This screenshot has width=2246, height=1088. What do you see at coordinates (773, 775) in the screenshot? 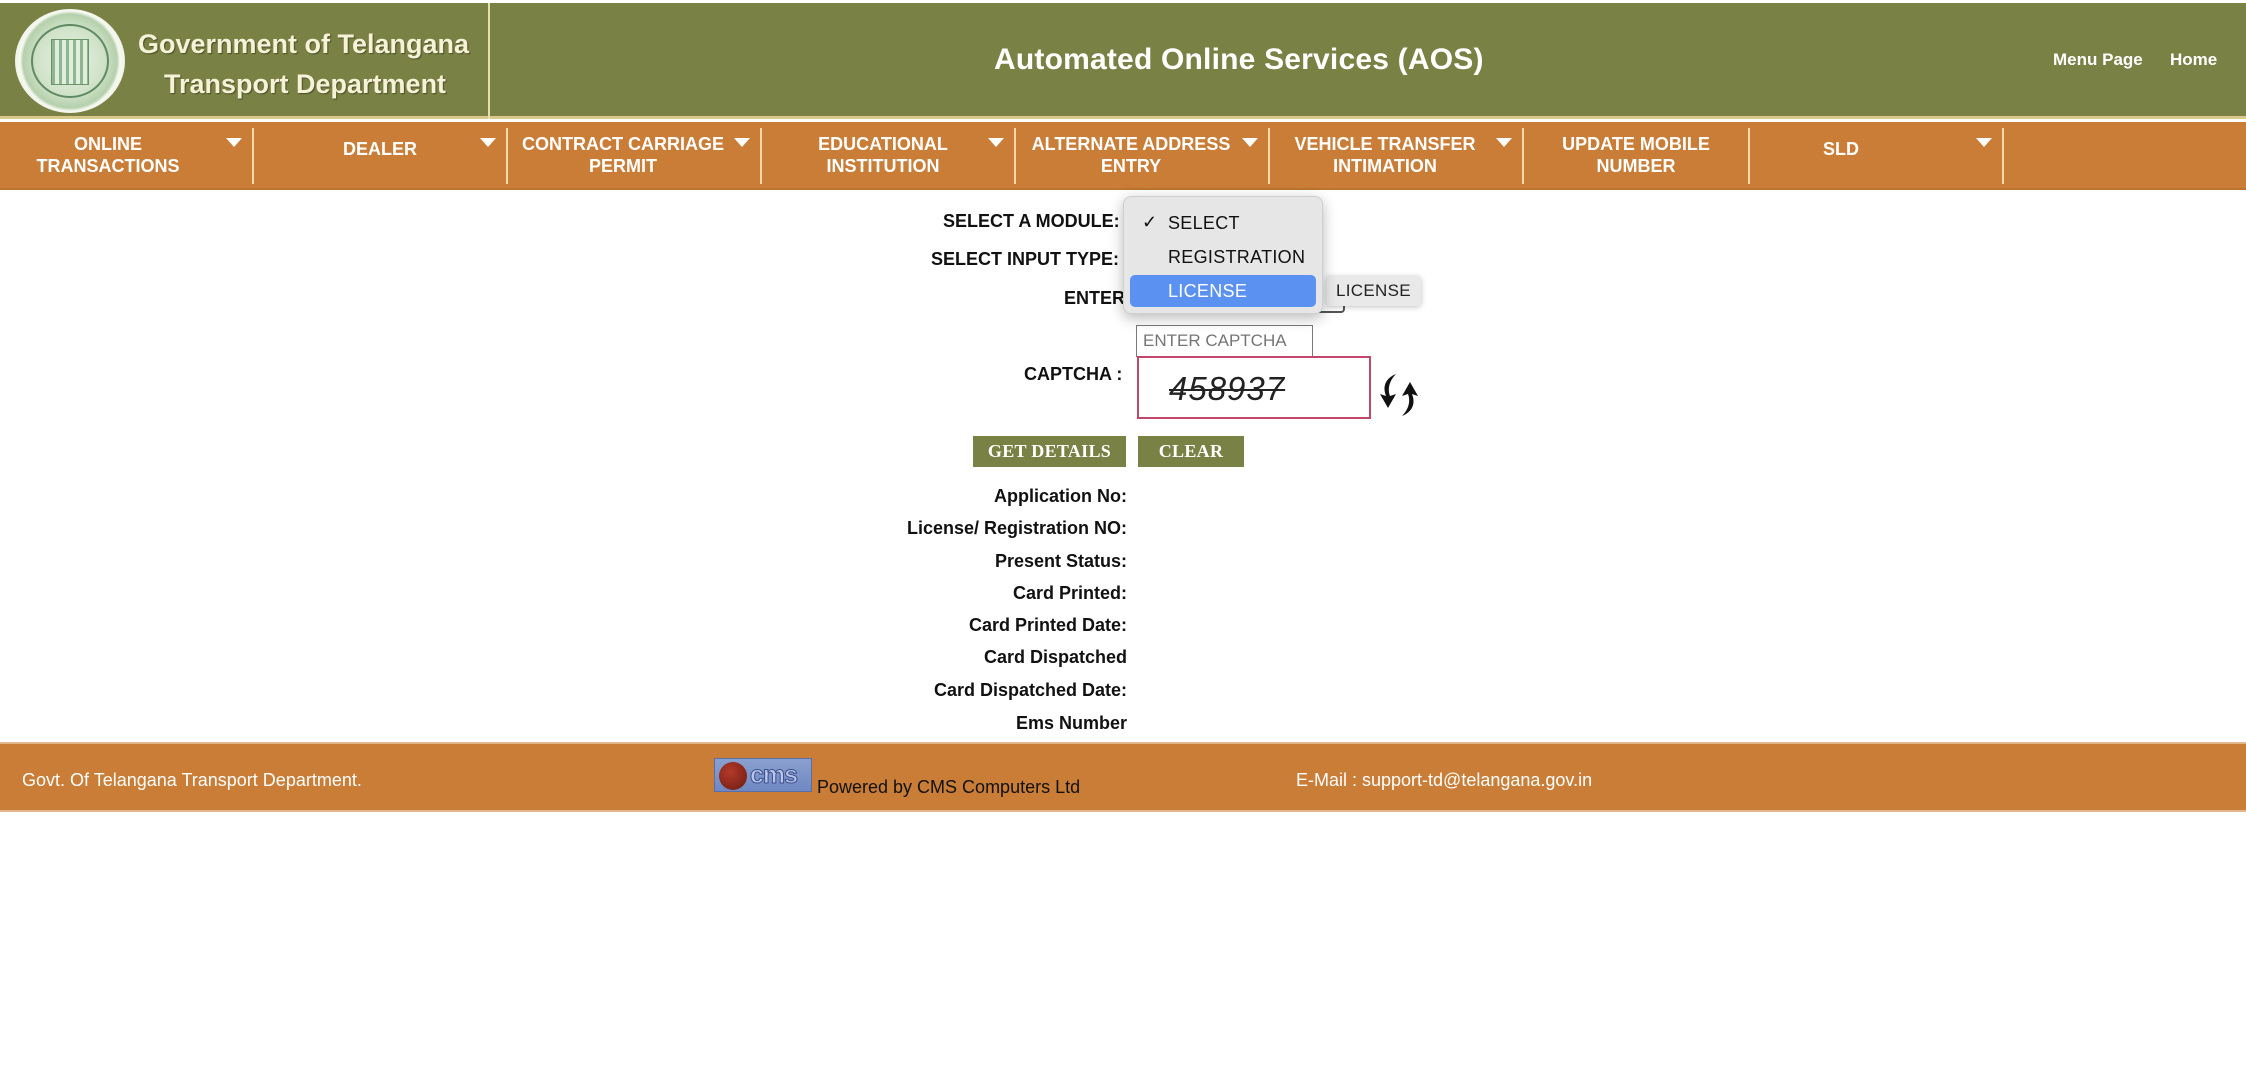
I see `cms-logo-text: cms` at bounding box center [773, 775].